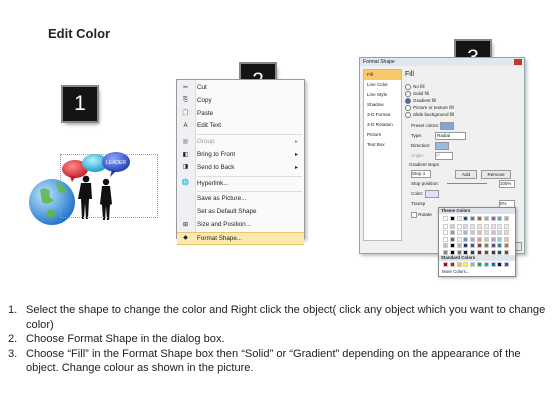  What do you see at coordinates (240, 100) in the screenshot?
I see `menu-item-copy: ⎘ Copy` at bounding box center [240, 100].